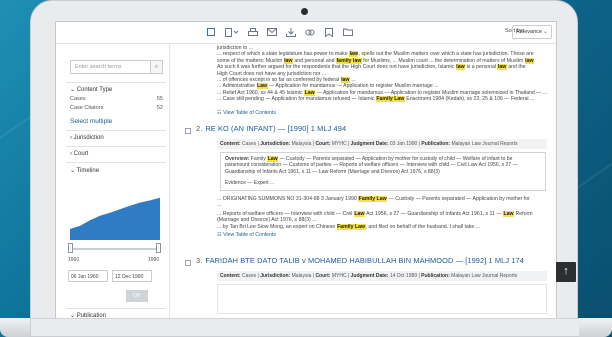 This screenshot has width=612, height=337. What do you see at coordinates (156, 67) in the screenshot?
I see `search-icon: ⌕` at bounding box center [156, 67].